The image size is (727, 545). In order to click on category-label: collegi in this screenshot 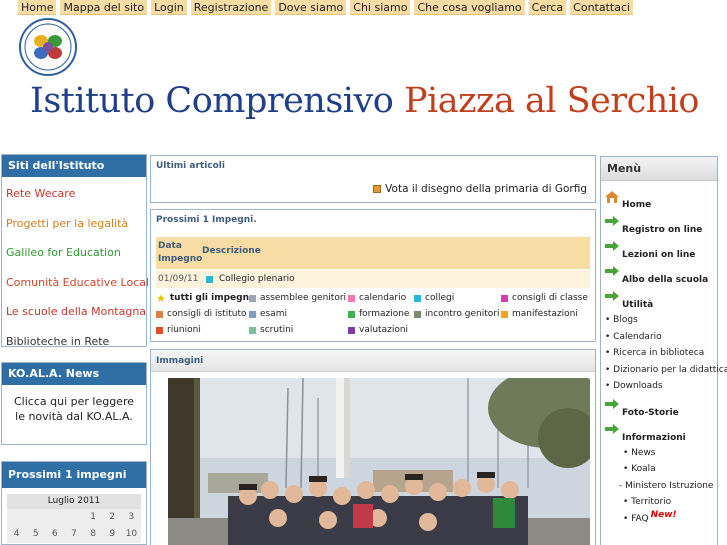, I will do `click(440, 298)`.